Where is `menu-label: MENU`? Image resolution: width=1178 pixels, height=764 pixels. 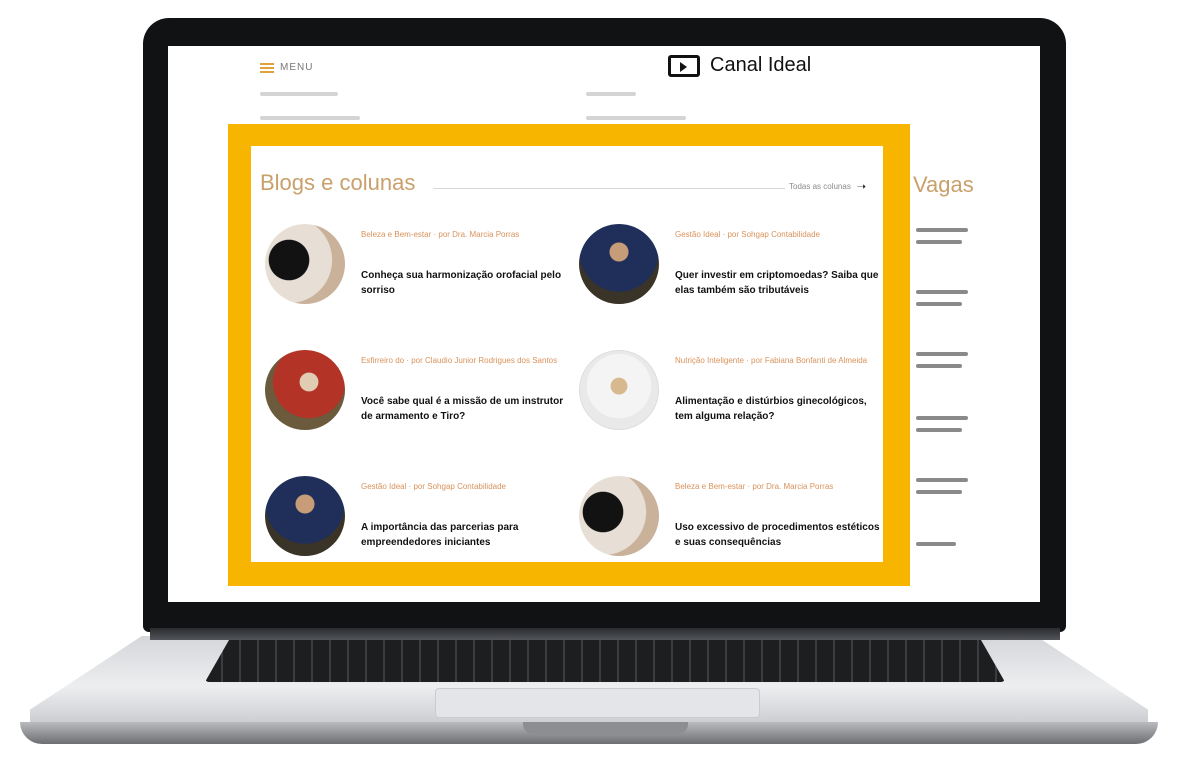
menu-label: MENU is located at coordinates (297, 67).